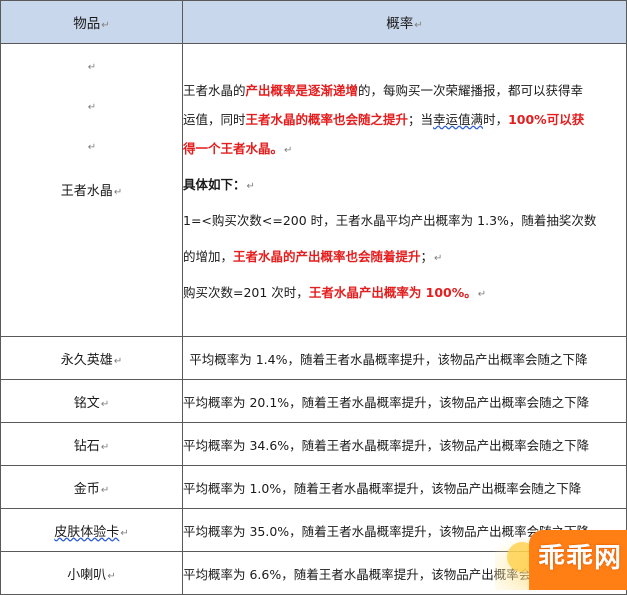 The height and width of the screenshot is (595, 627). What do you see at coordinates (383, 90) in the screenshot?
I see `rate-line-1: 王者水晶的产出概率是逐渐递增的，每购买一次荣耀播报，都可以获得幸` at bounding box center [383, 90].